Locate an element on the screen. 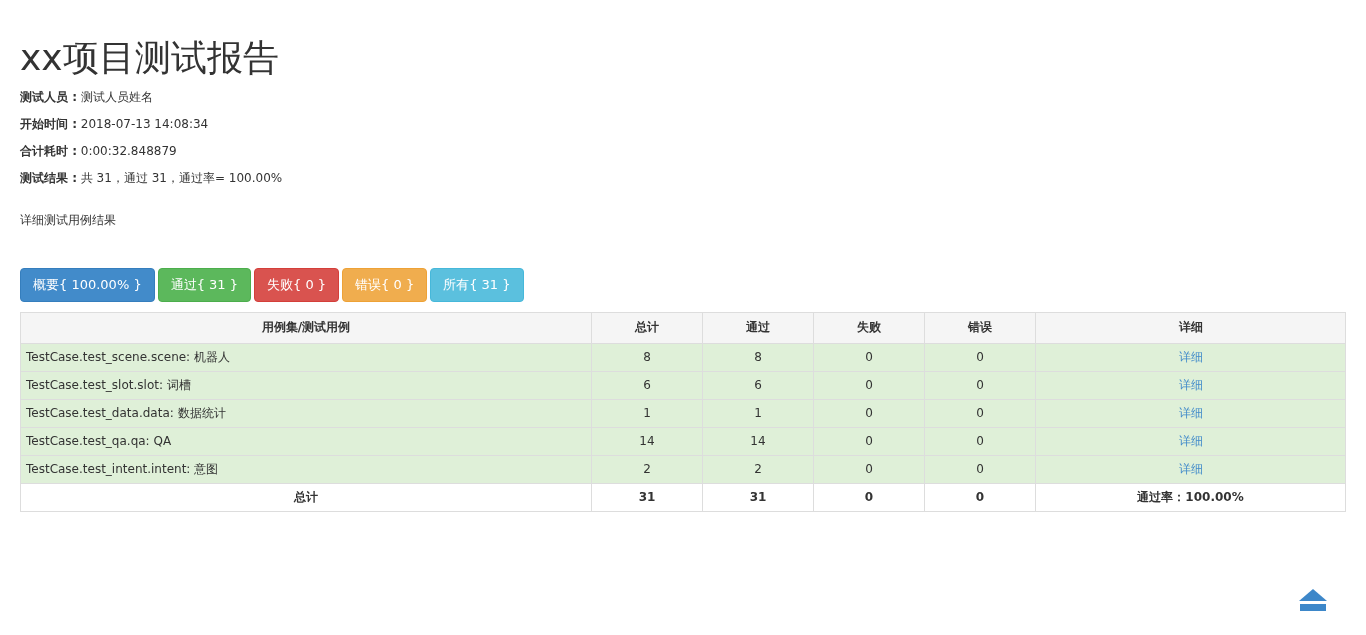 This screenshot has height=635, width=1366. info-label: 测试人员 : is located at coordinates (48, 96).